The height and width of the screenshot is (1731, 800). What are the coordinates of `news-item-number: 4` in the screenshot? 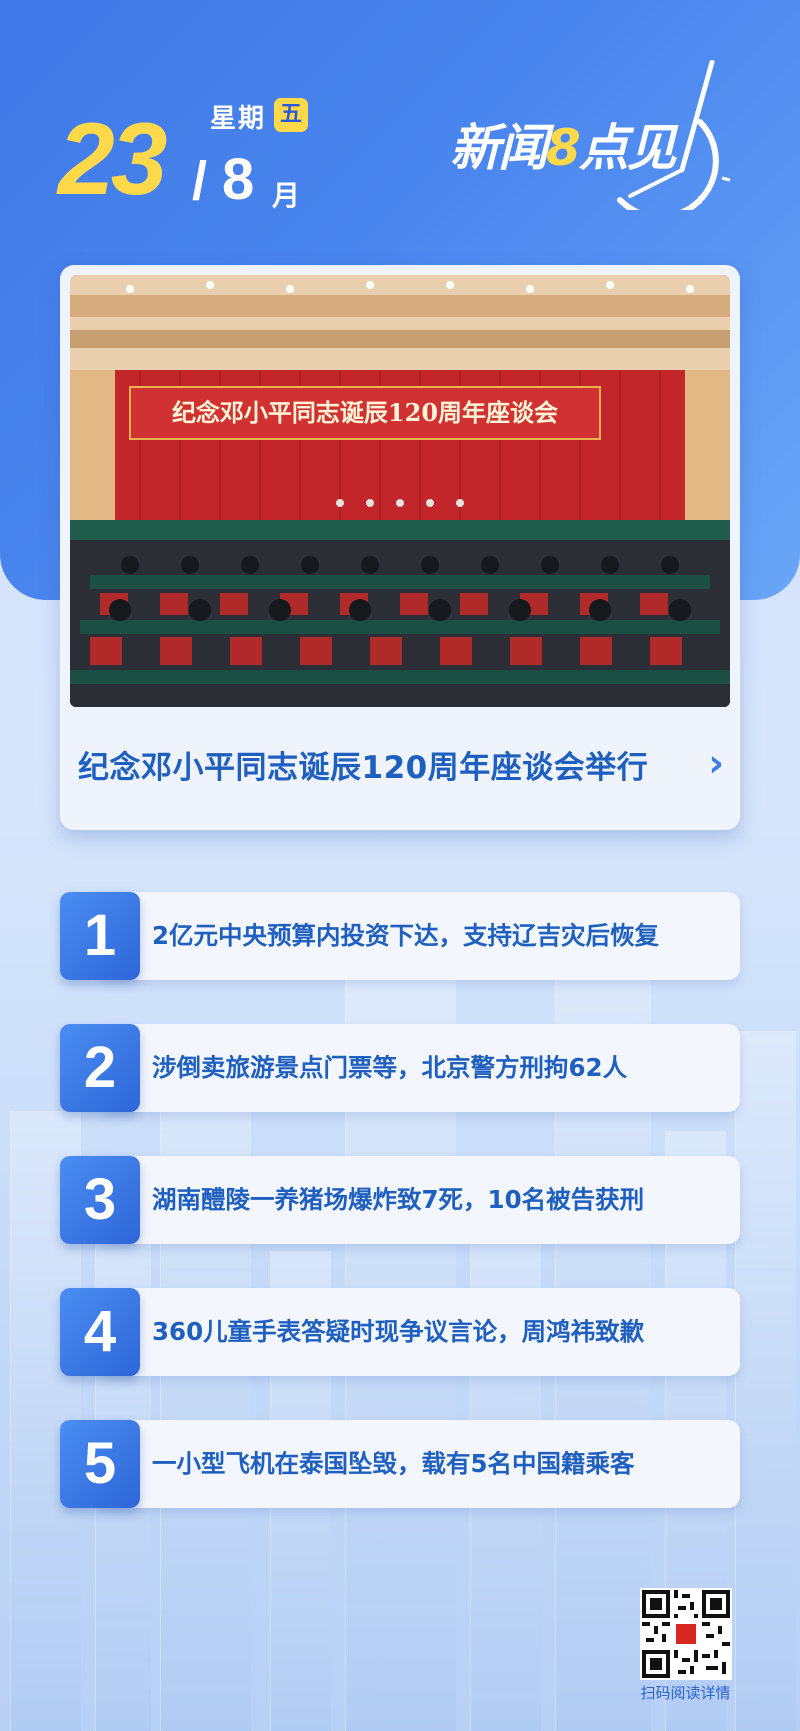 It's located at (100, 1332).